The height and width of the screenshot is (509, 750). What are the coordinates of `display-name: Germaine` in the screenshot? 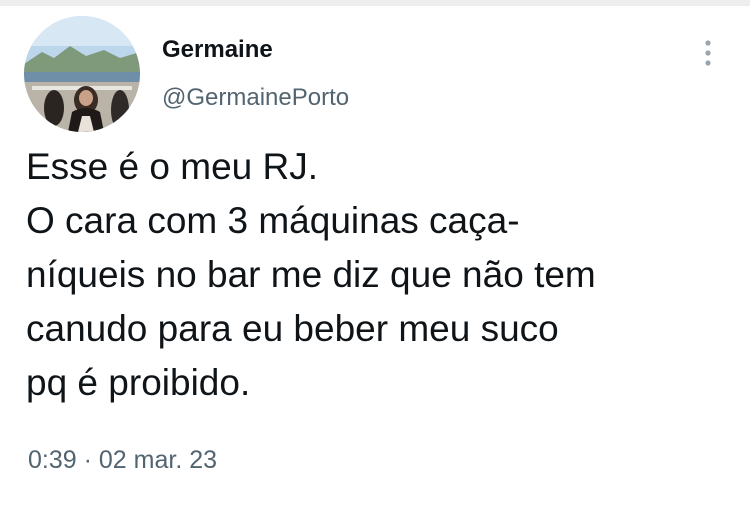 It's located at (217, 50).